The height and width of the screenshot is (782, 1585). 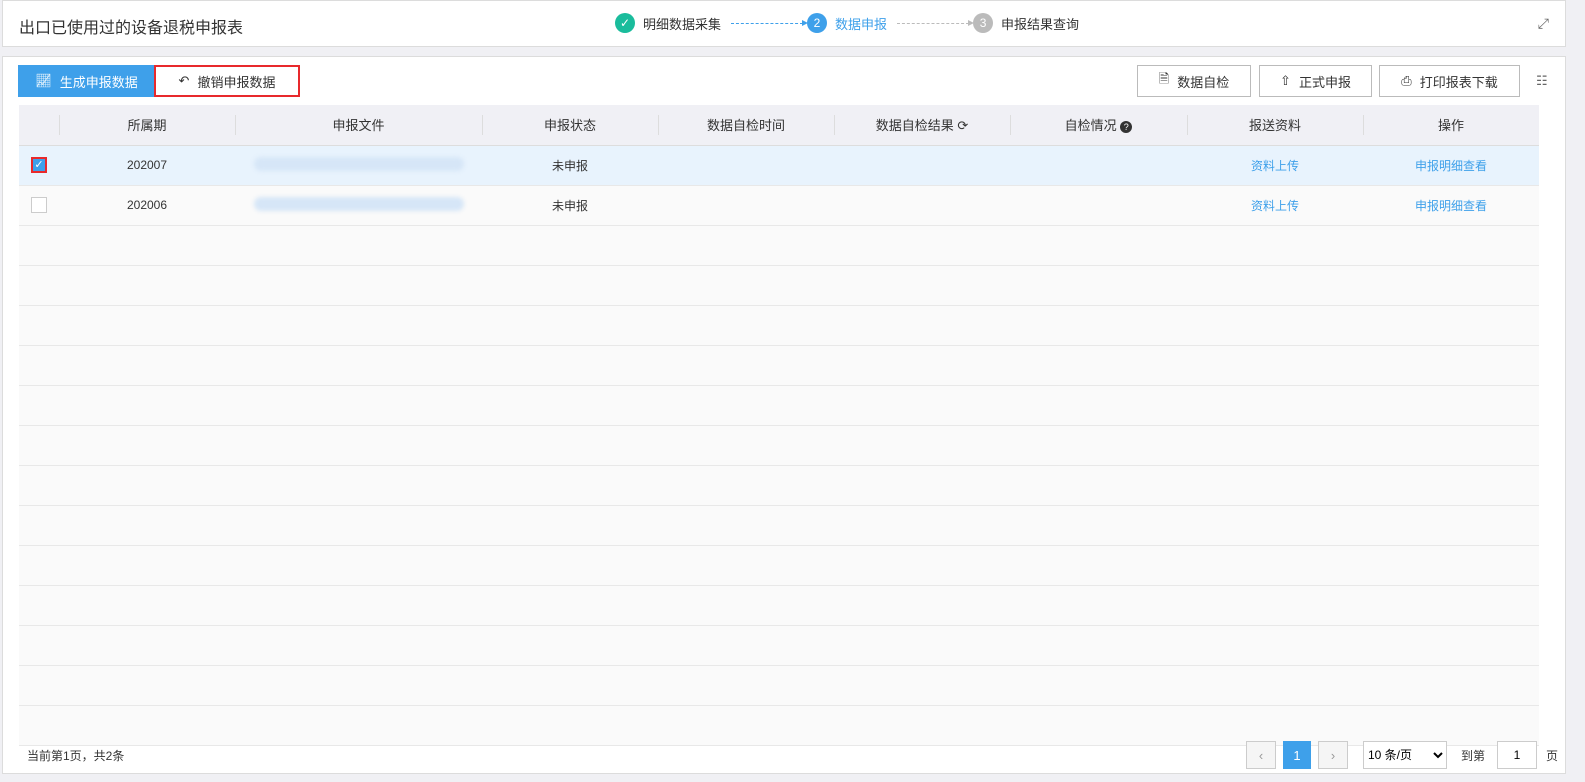 I want to click on refresh-icon: ⟳, so click(x=962, y=125).